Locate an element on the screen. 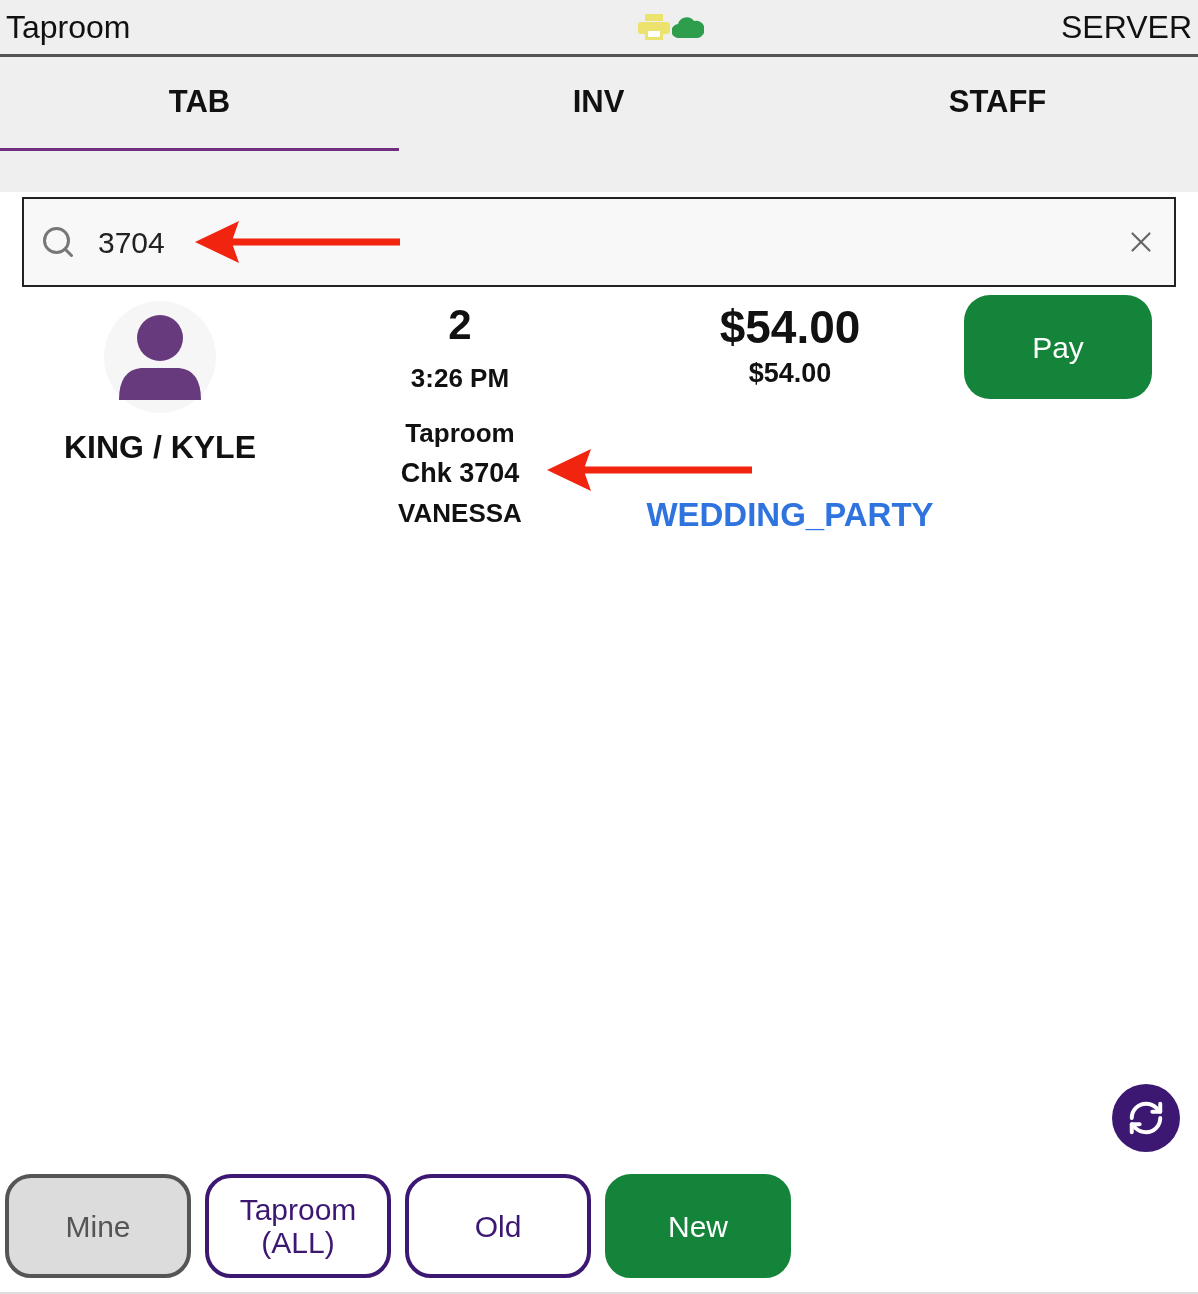  refresh-icon is located at coordinates (1146, 1118).